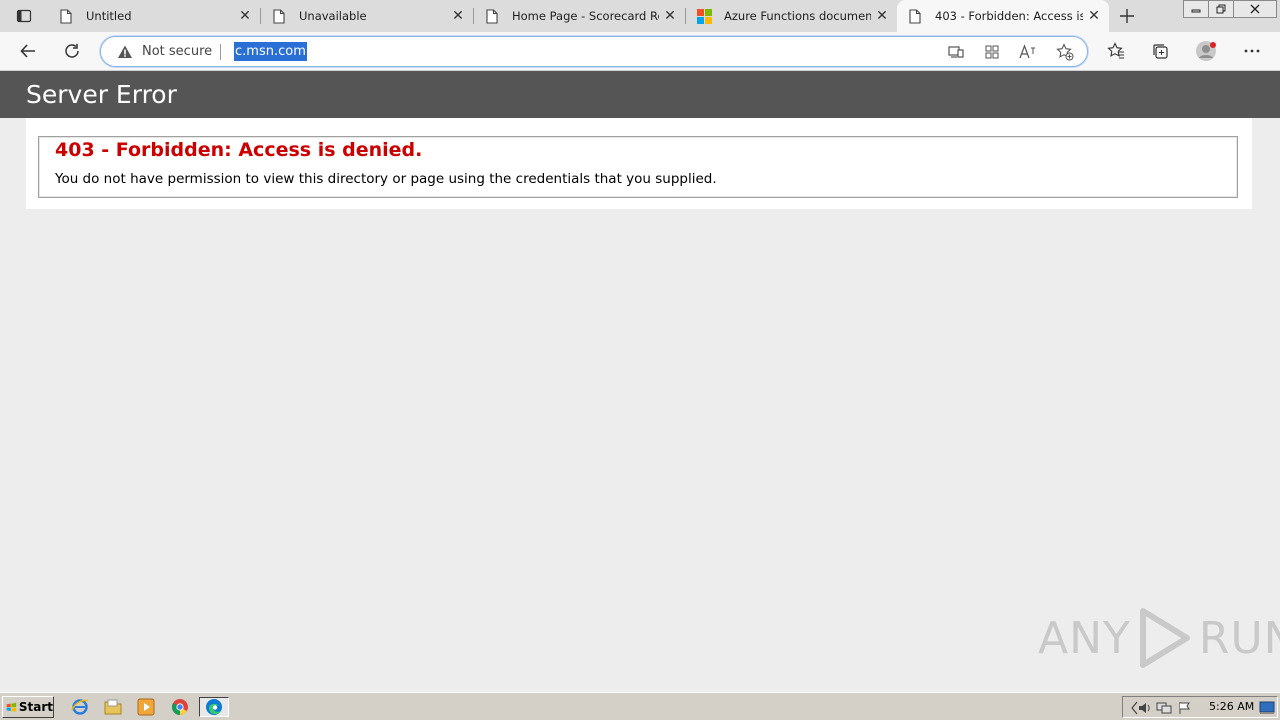 This screenshot has height=720, width=1280. I want to click on collections-button, so click(1160, 51).